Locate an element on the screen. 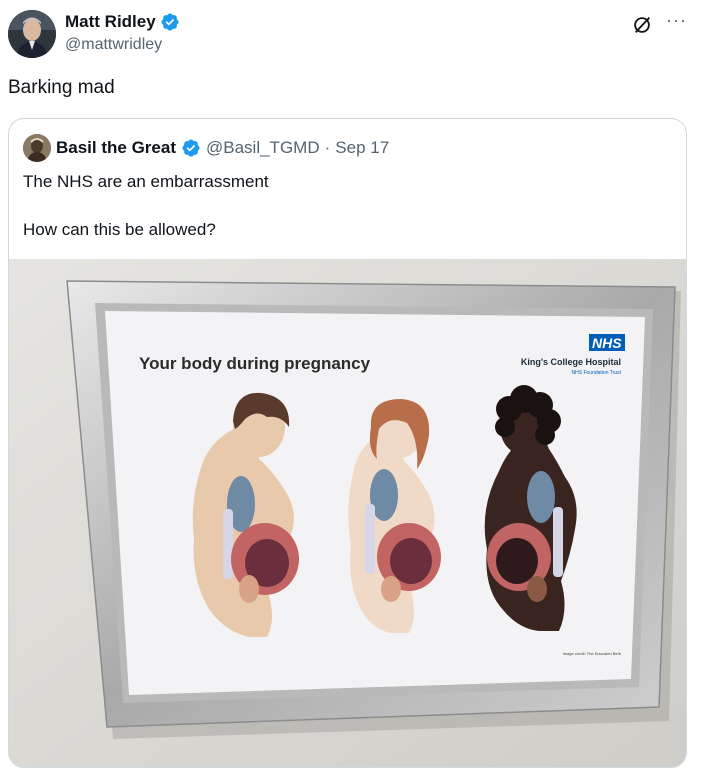  quoted-tweet-header: Basil the Great @Basil_TGMD · Sep 17 is located at coordinates (206, 148).